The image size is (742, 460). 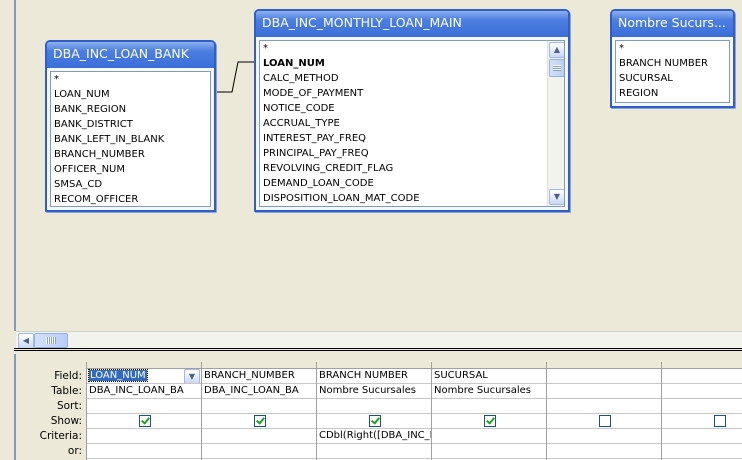 I want to click on field-list-item: REGION, so click(x=672, y=93).